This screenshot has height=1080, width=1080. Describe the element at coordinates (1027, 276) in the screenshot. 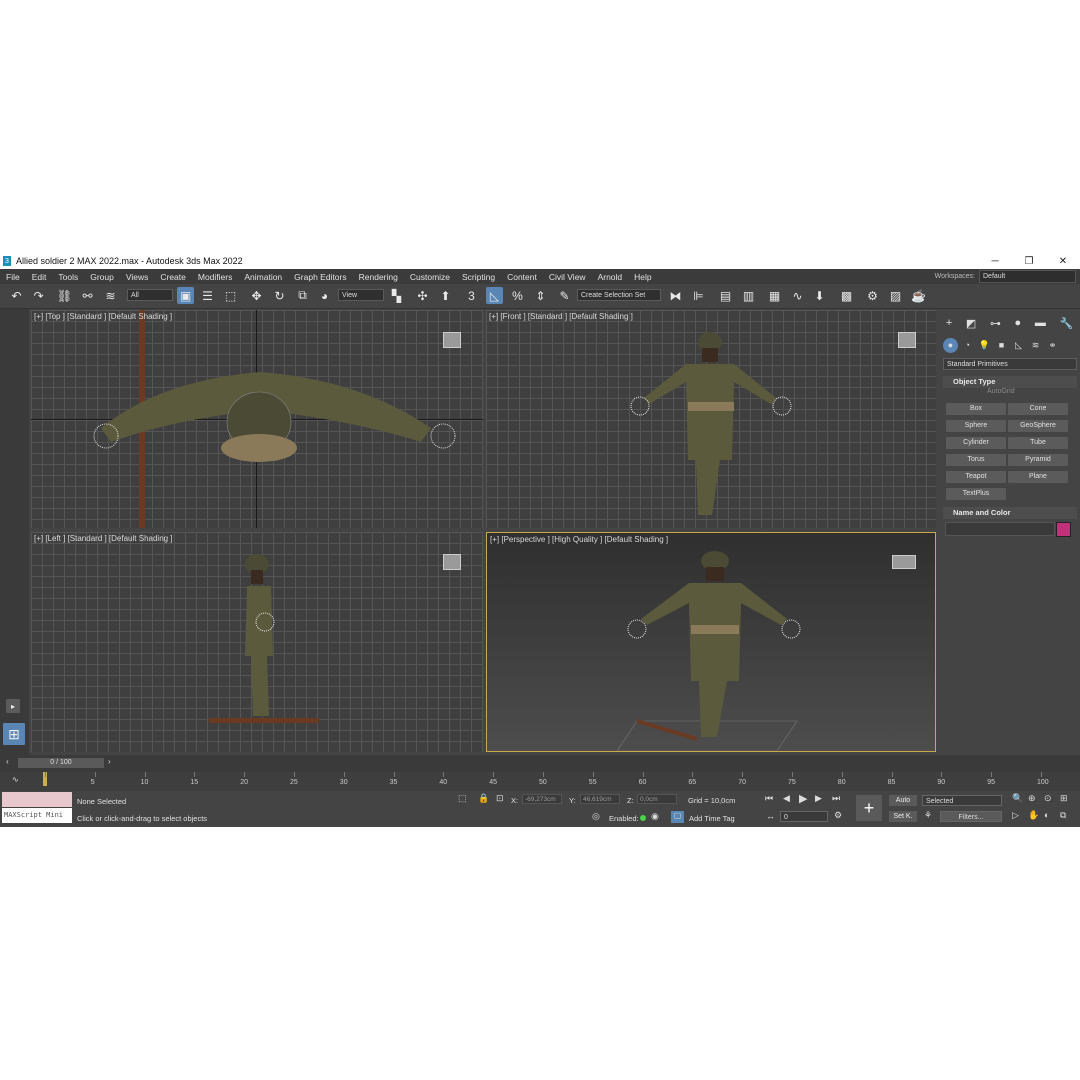

I see `workspaces-dropdown: Default` at that location.